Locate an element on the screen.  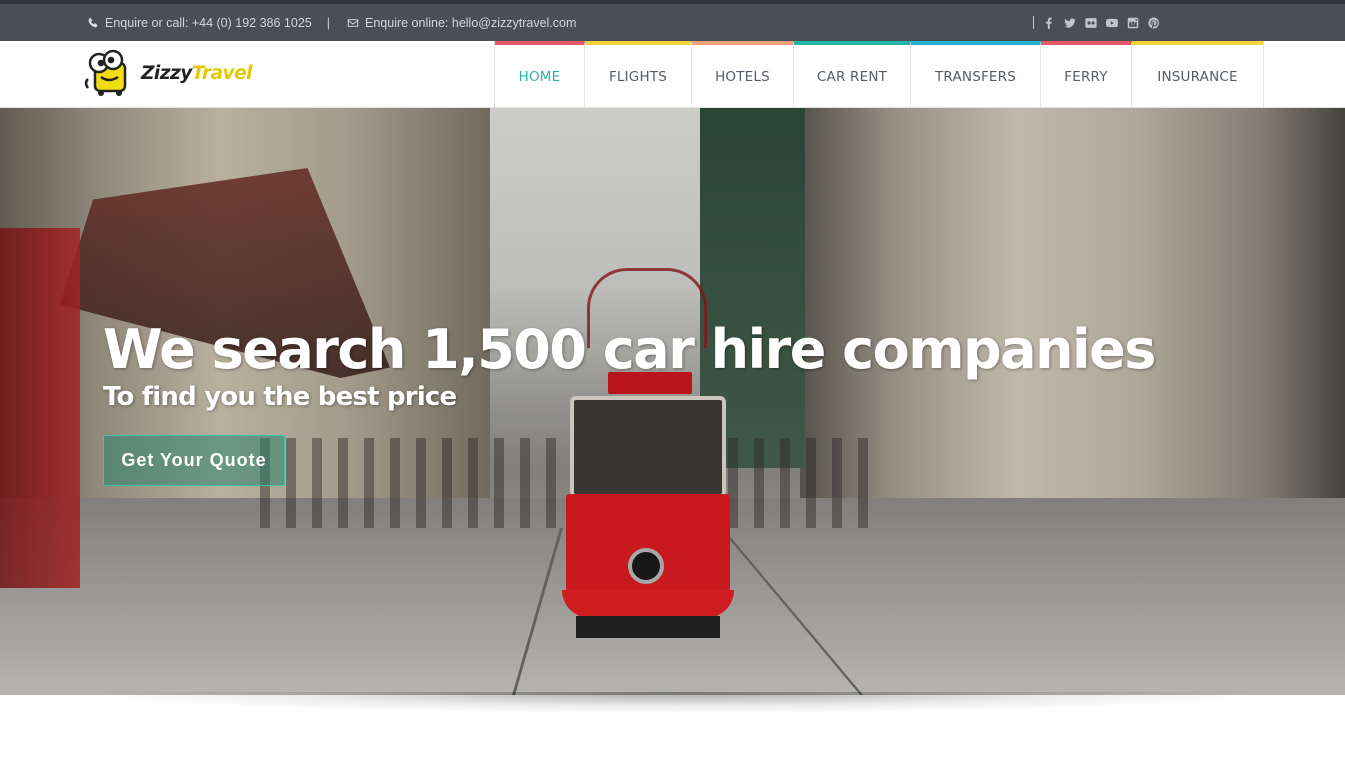
mascot-logo-icon is located at coordinates (105, 72).